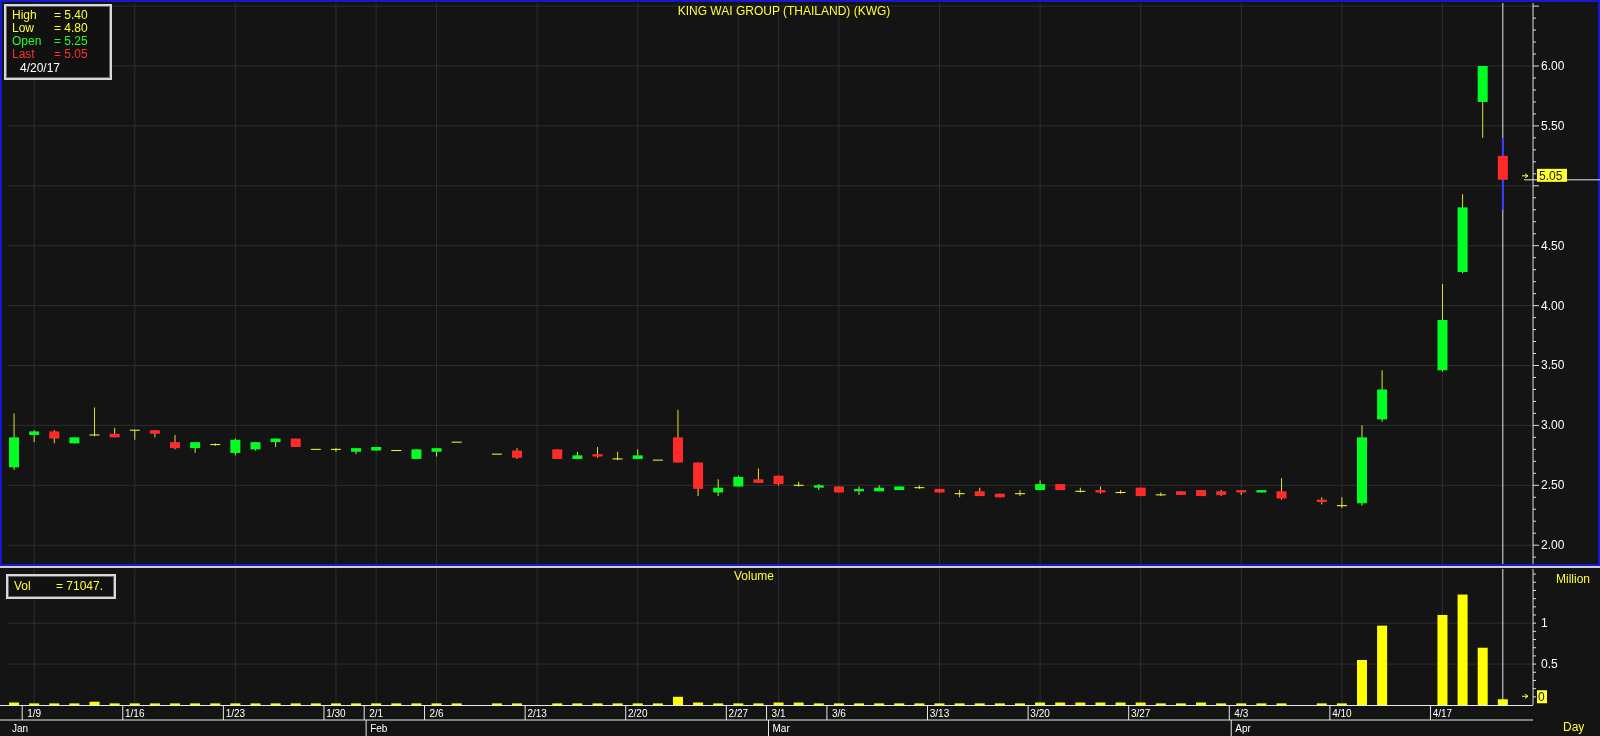 This screenshot has height=736, width=1600. What do you see at coordinates (1553, 425) in the screenshot?
I see `price-axis-label: 3.00` at bounding box center [1553, 425].